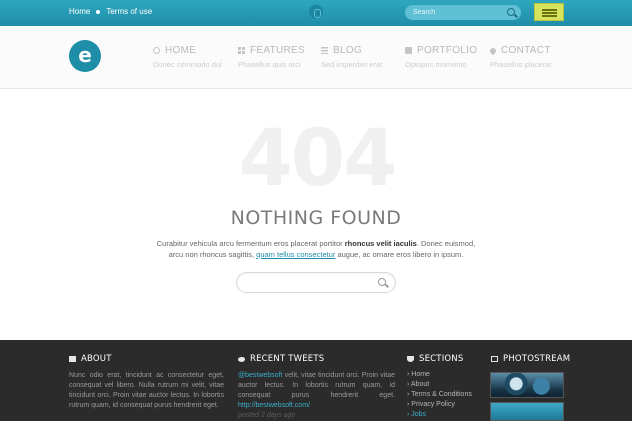 Image resolution: width=632 pixels, height=421 pixels. Describe the element at coordinates (277, 50) in the screenshot. I see `nav-item-label: FEATURES` at that location.